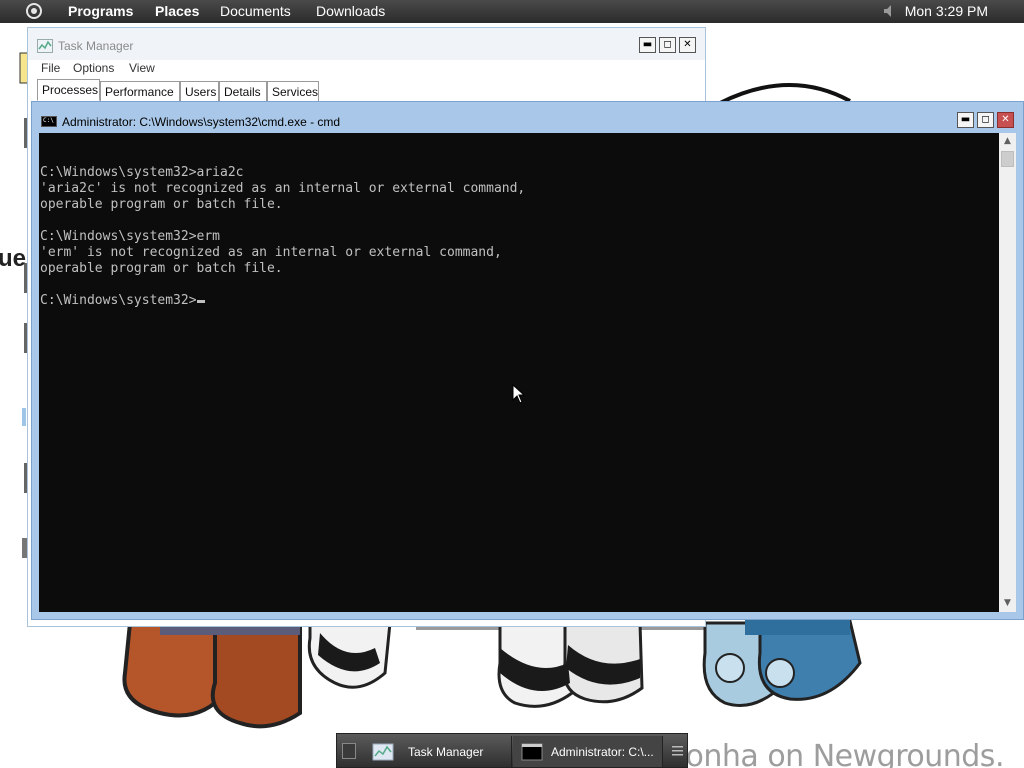 The image size is (1024, 768). I want to click on task-manager-close-button: ✕, so click(687, 45).